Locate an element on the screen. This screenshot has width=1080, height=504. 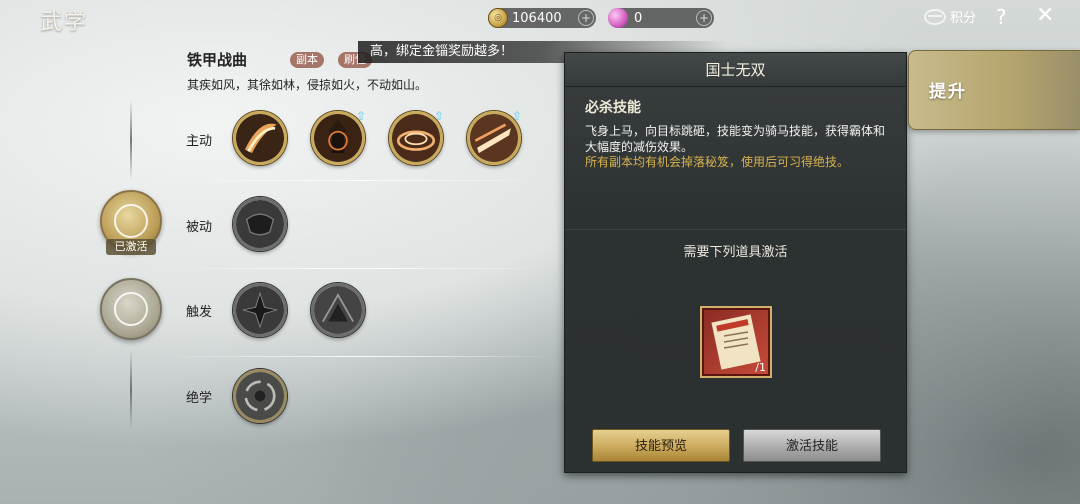
whirl-skill-icon is located at coordinates (416, 138).